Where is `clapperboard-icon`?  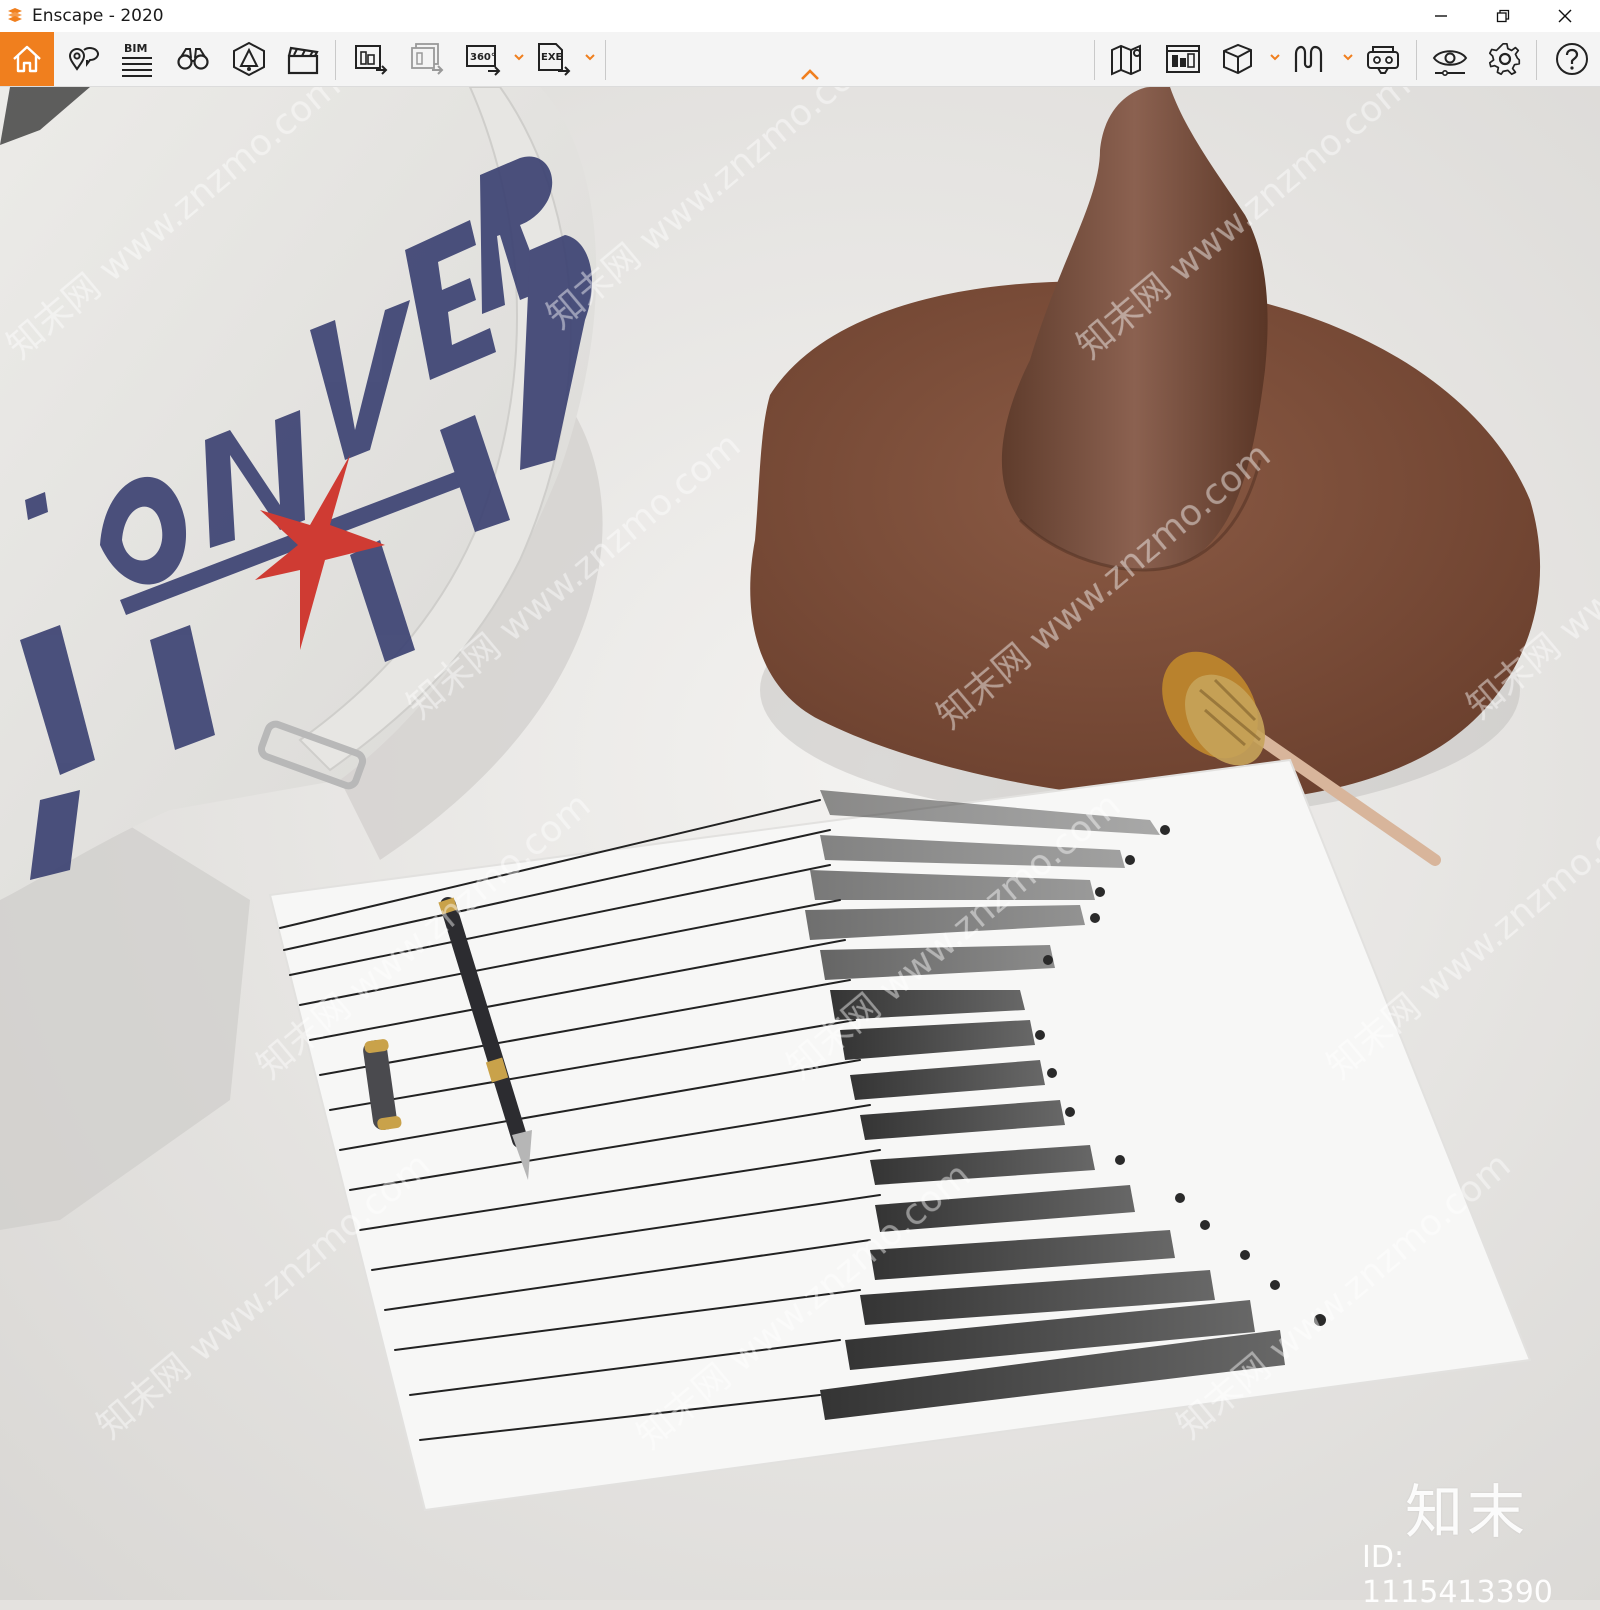 clapperboard-icon is located at coordinates (303, 60).